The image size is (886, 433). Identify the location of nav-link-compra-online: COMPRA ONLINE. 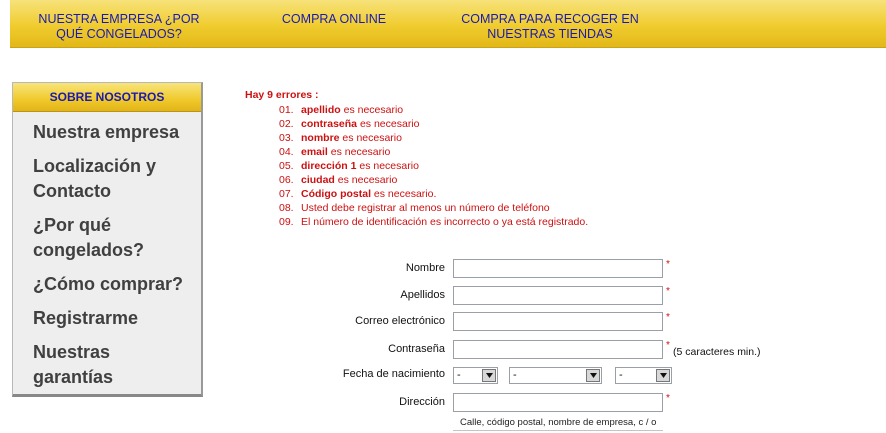
(334, 19).